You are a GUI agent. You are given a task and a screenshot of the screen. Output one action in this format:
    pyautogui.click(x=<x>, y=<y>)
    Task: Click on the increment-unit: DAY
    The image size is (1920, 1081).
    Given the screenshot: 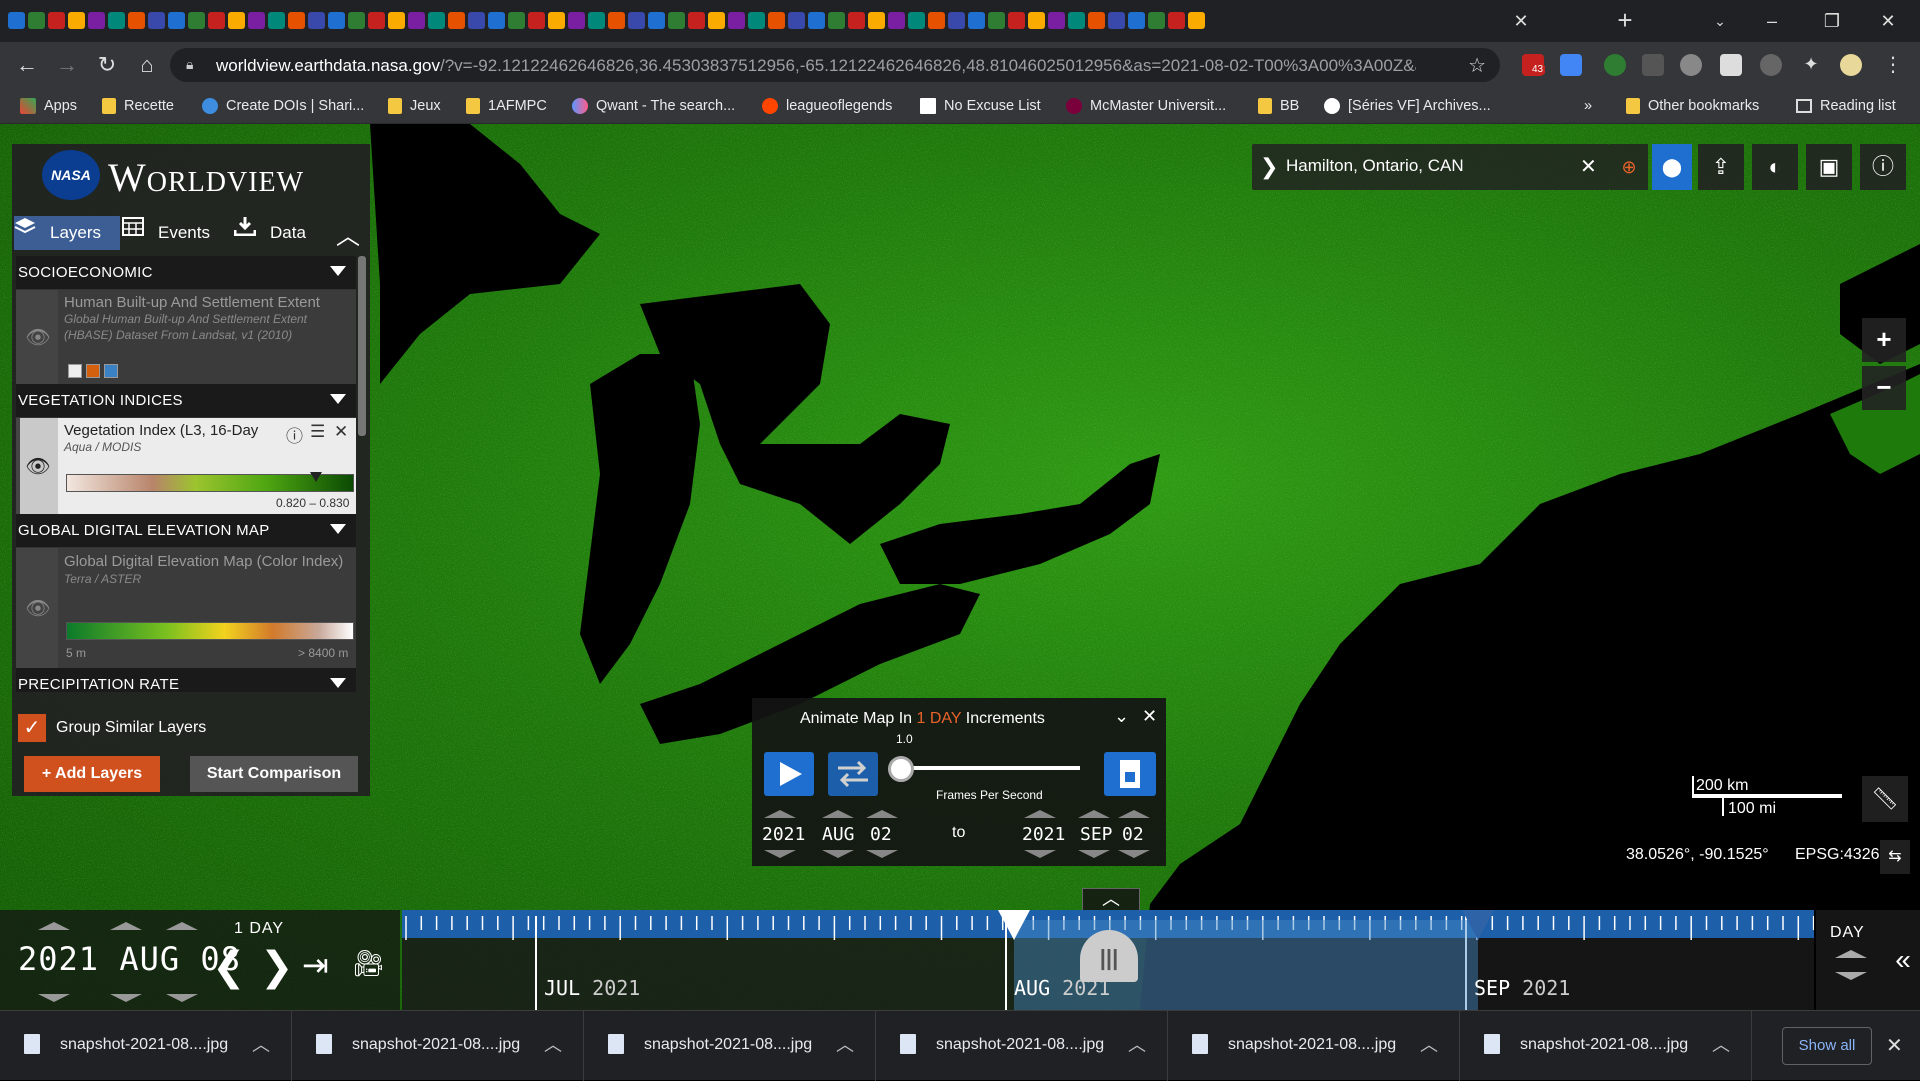 What is the action you would take?
    pyautogui.click(x=945, y=718)
    